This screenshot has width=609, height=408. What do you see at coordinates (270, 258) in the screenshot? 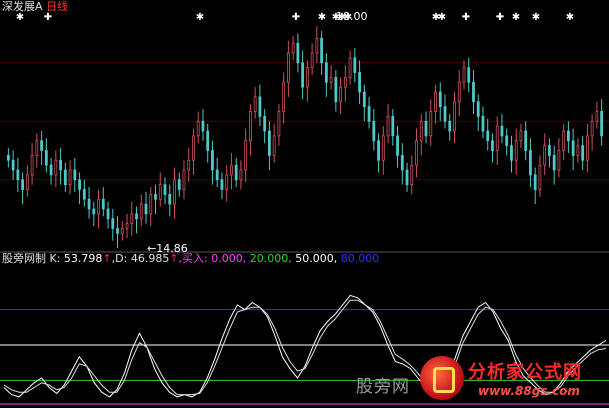
I see `buy-level-20: 20.000,` at bounding box center [270, 258].